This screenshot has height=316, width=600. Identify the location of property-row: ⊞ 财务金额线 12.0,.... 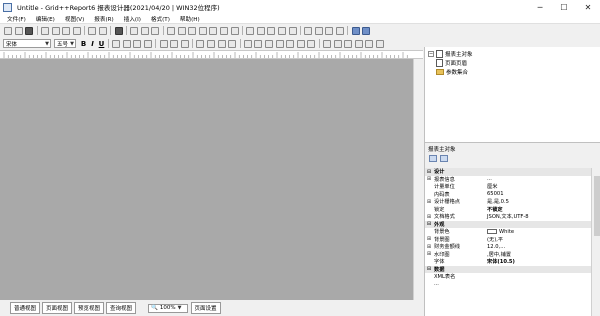
(508, 247).